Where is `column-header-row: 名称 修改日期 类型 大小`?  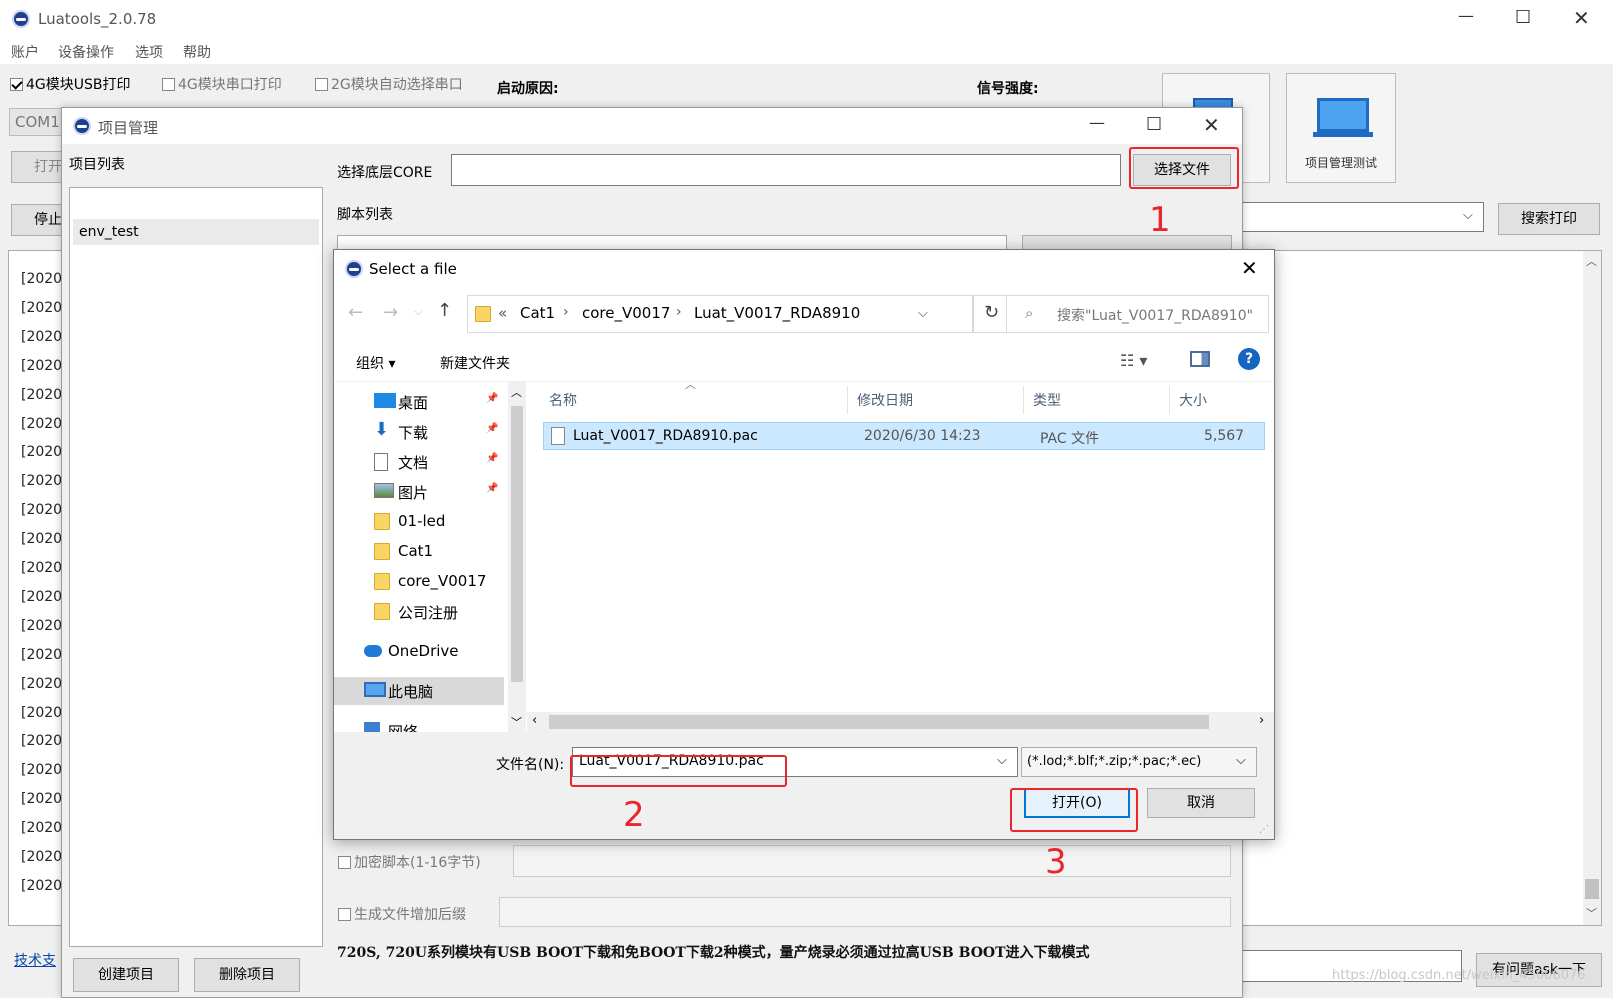
column-header-row: 名称 修改日期 类型 大小 is located at coordinates (900, 398).